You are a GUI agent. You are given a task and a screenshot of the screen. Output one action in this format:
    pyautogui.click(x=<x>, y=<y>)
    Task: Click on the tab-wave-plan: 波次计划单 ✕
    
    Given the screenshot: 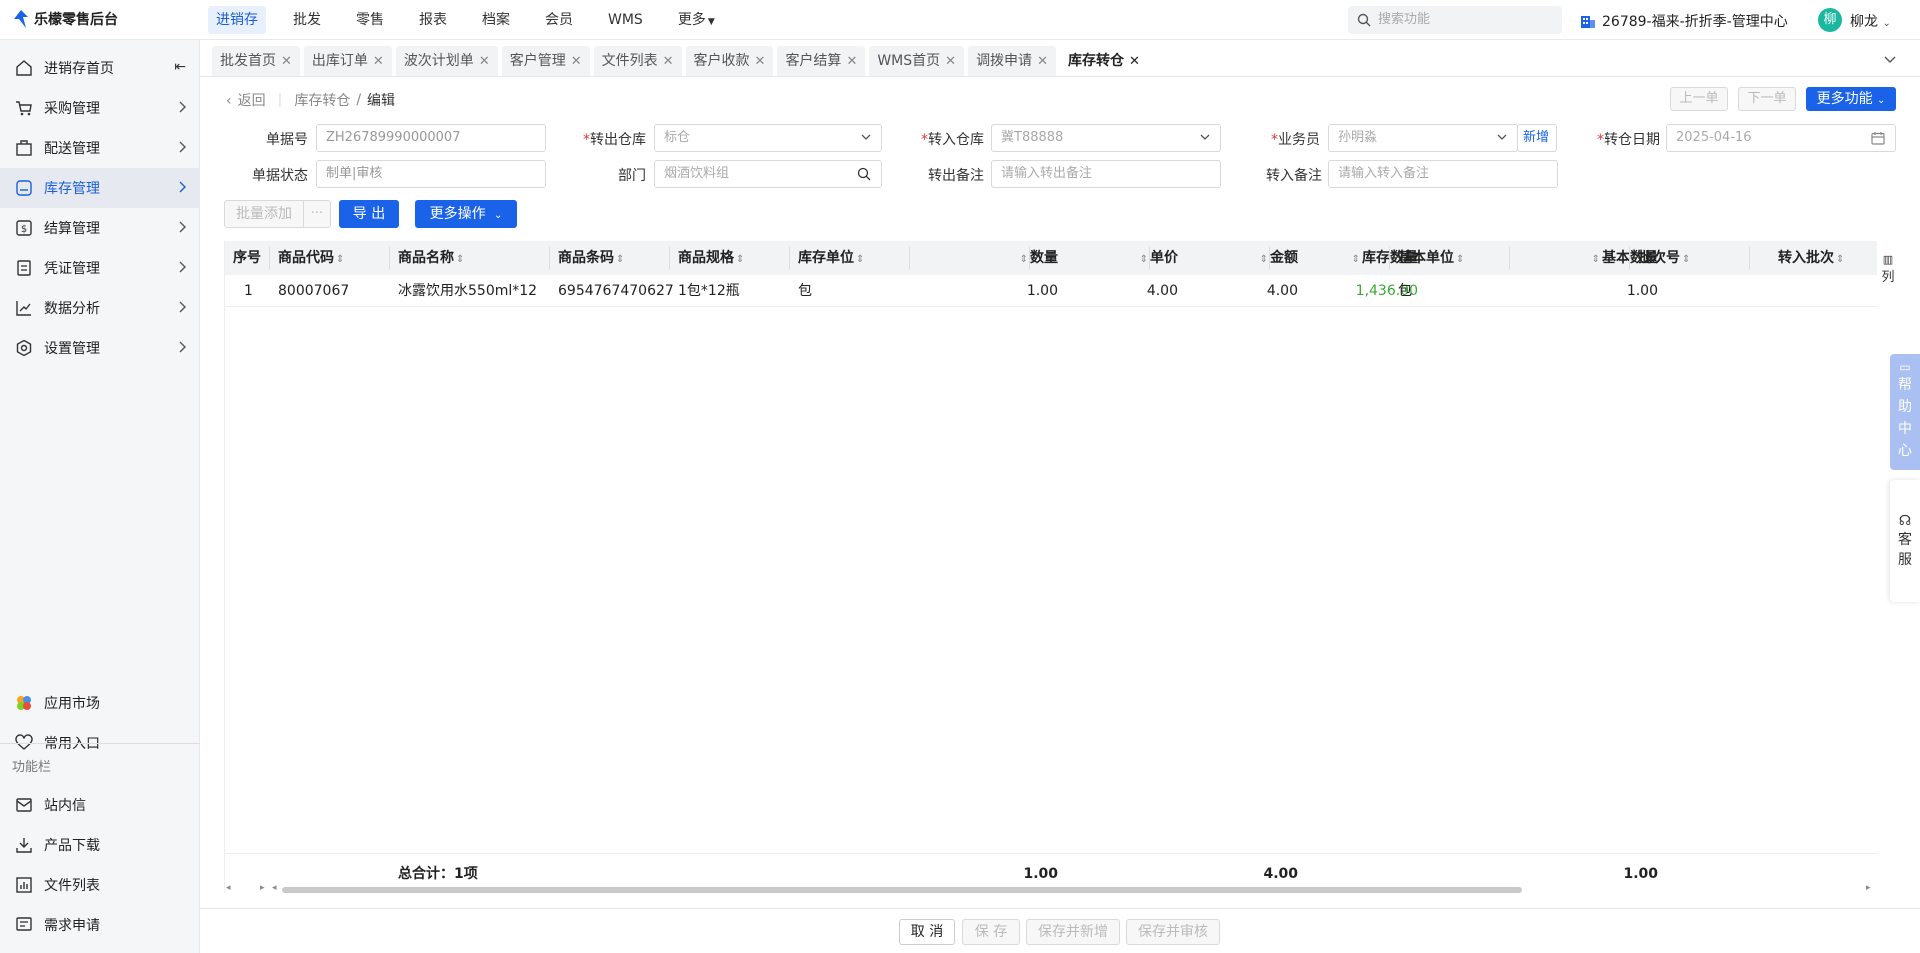 What is the action you would take?
    pyautogui.click(x=446, y=61)
    